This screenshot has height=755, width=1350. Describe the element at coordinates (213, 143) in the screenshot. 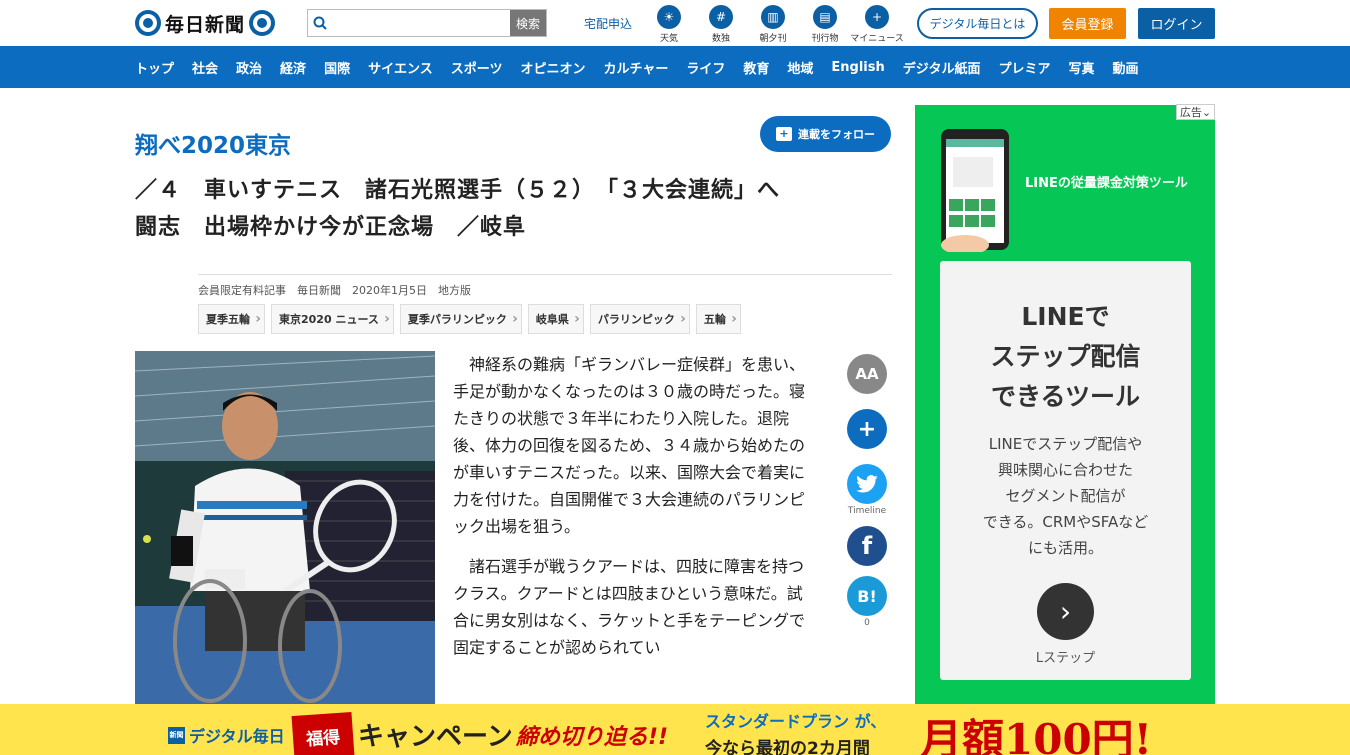

I see `series-title: 翔べ2020東京` at that location.